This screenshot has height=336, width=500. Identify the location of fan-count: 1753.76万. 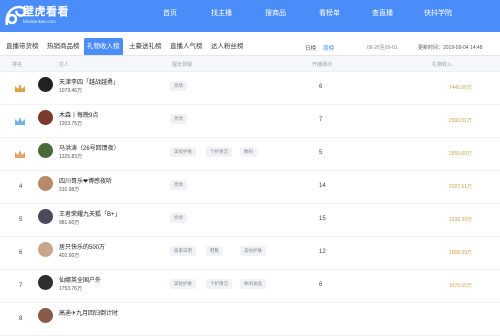
(71, 289).